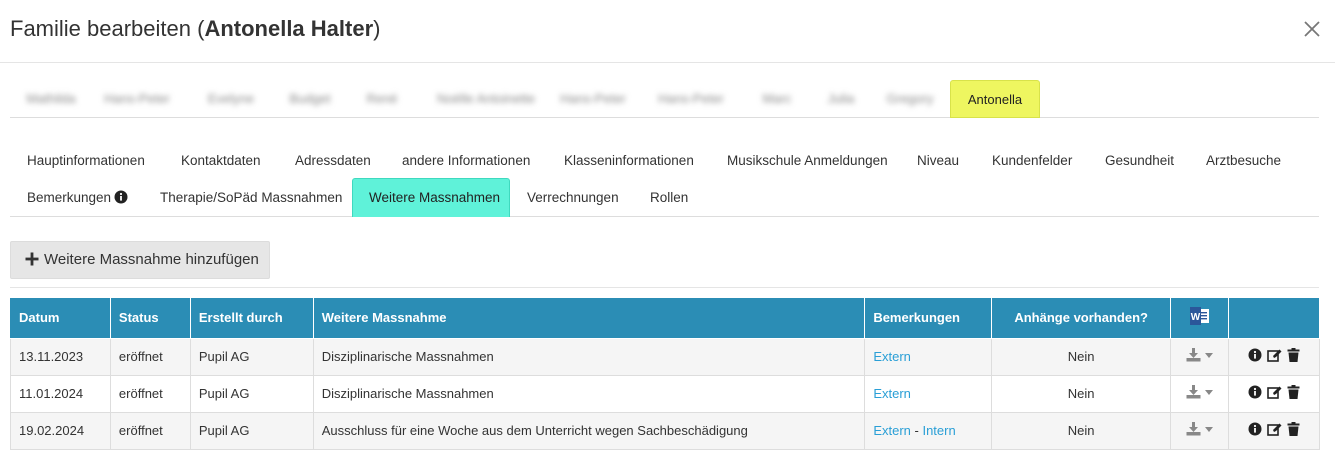 This screenshot has width=1335, height=470. I want to click on title-prefix: Familie bearbeiten (, so click(107, 28).